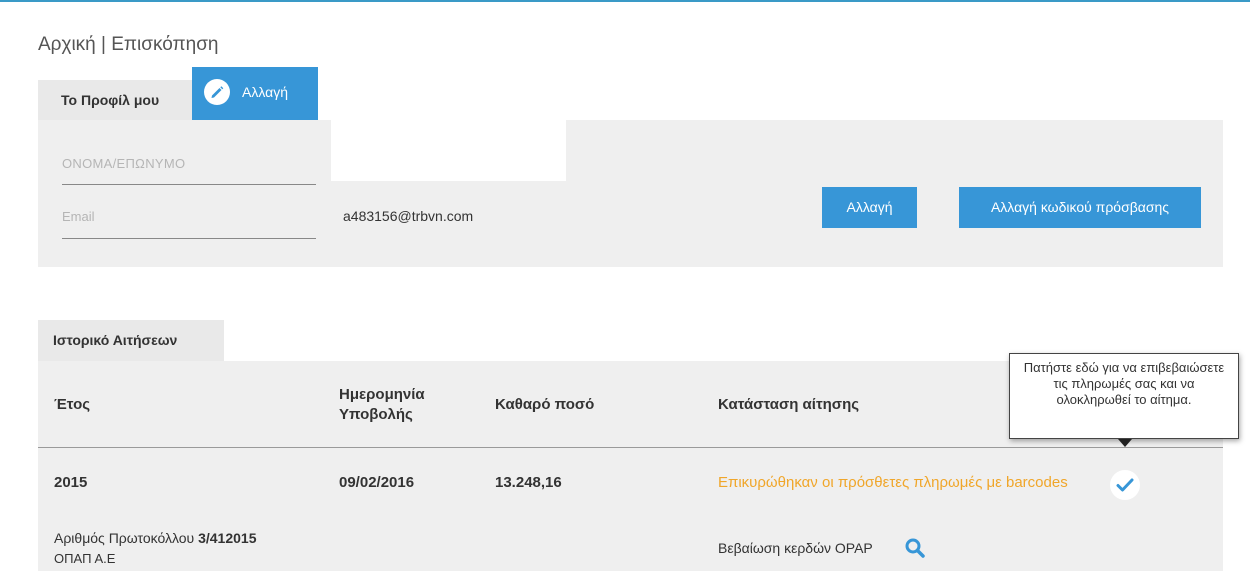 This screenshot has width=1250, height=571. Describe the element at coordinates (71, 482) in the screenshot. I see `row-year: 2015` at that location.